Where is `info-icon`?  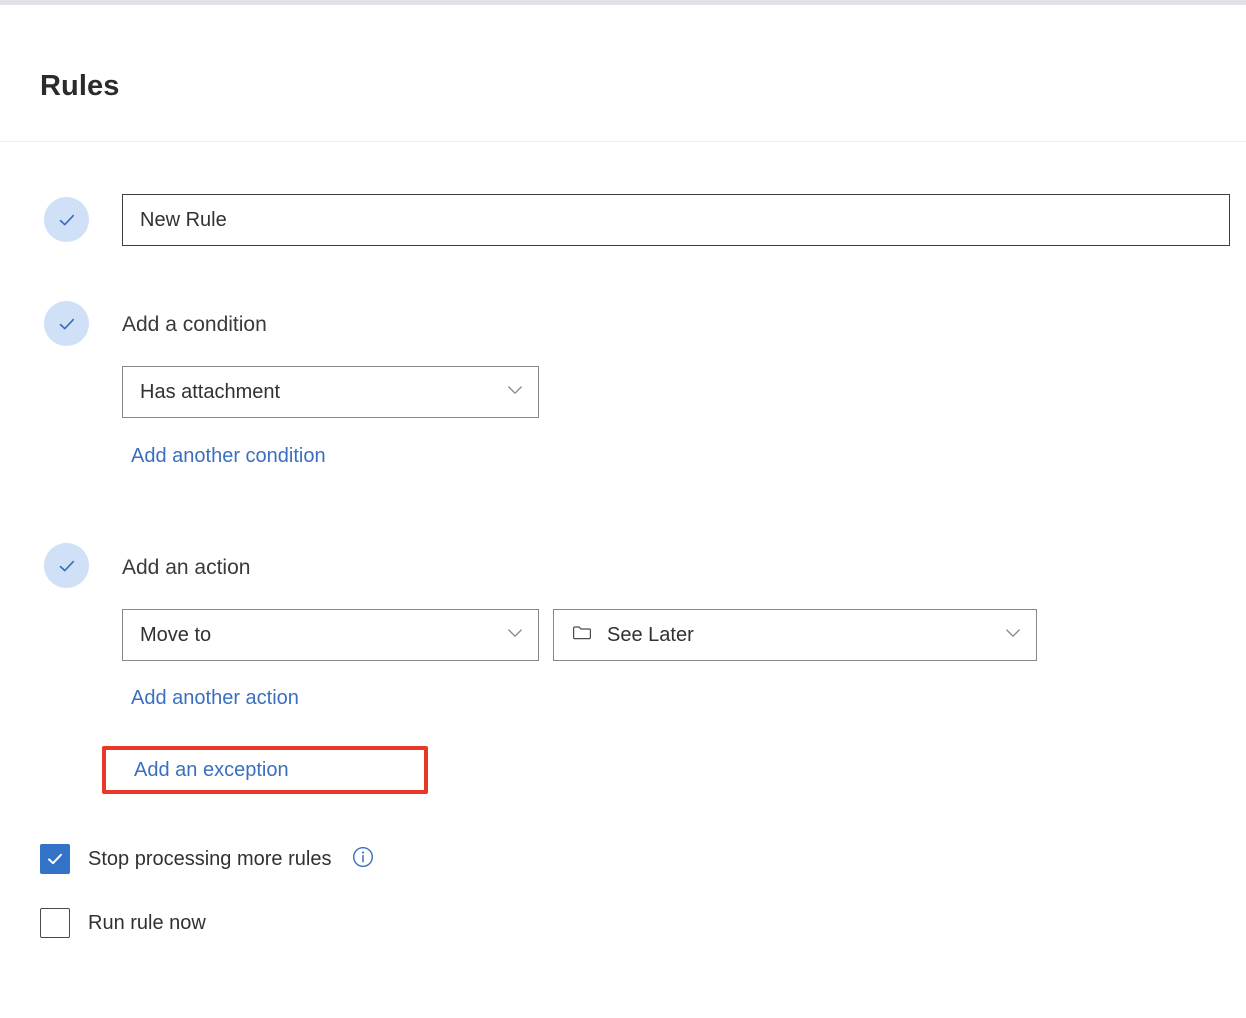 info-icon is located at coordinates (363, 859).